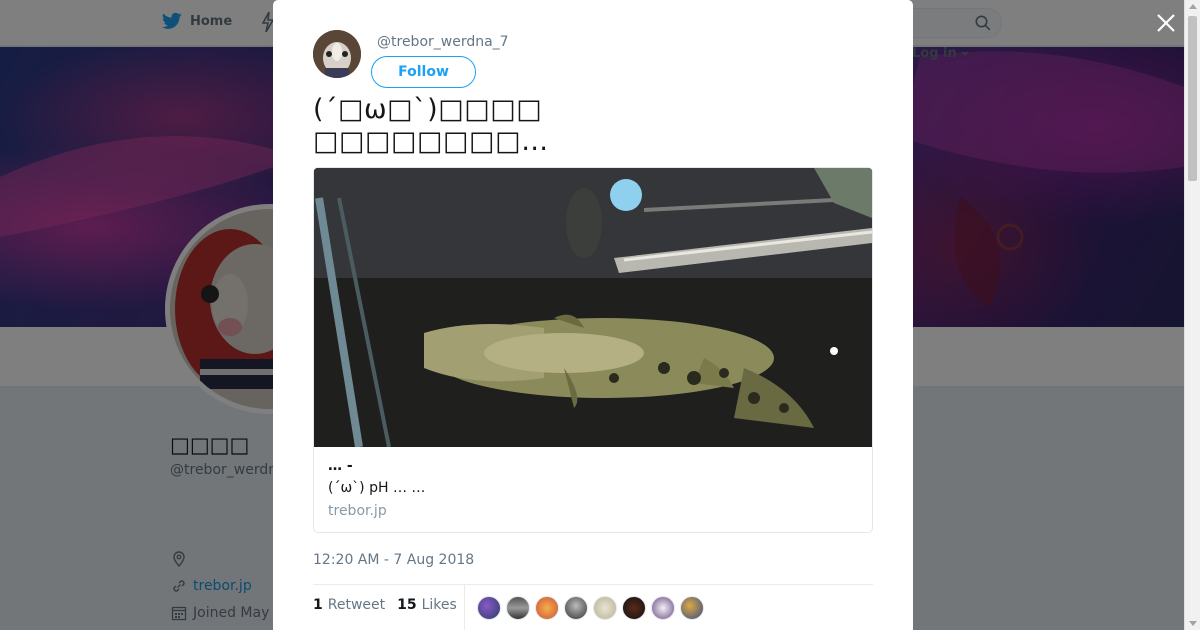 Image resolution: width=1200 pixels, height=630 pixels. Describe the element at coordinates (391, 605) in the screenshot. I see `tweet-stats: 1 Retweet 15 Likes` at that location.